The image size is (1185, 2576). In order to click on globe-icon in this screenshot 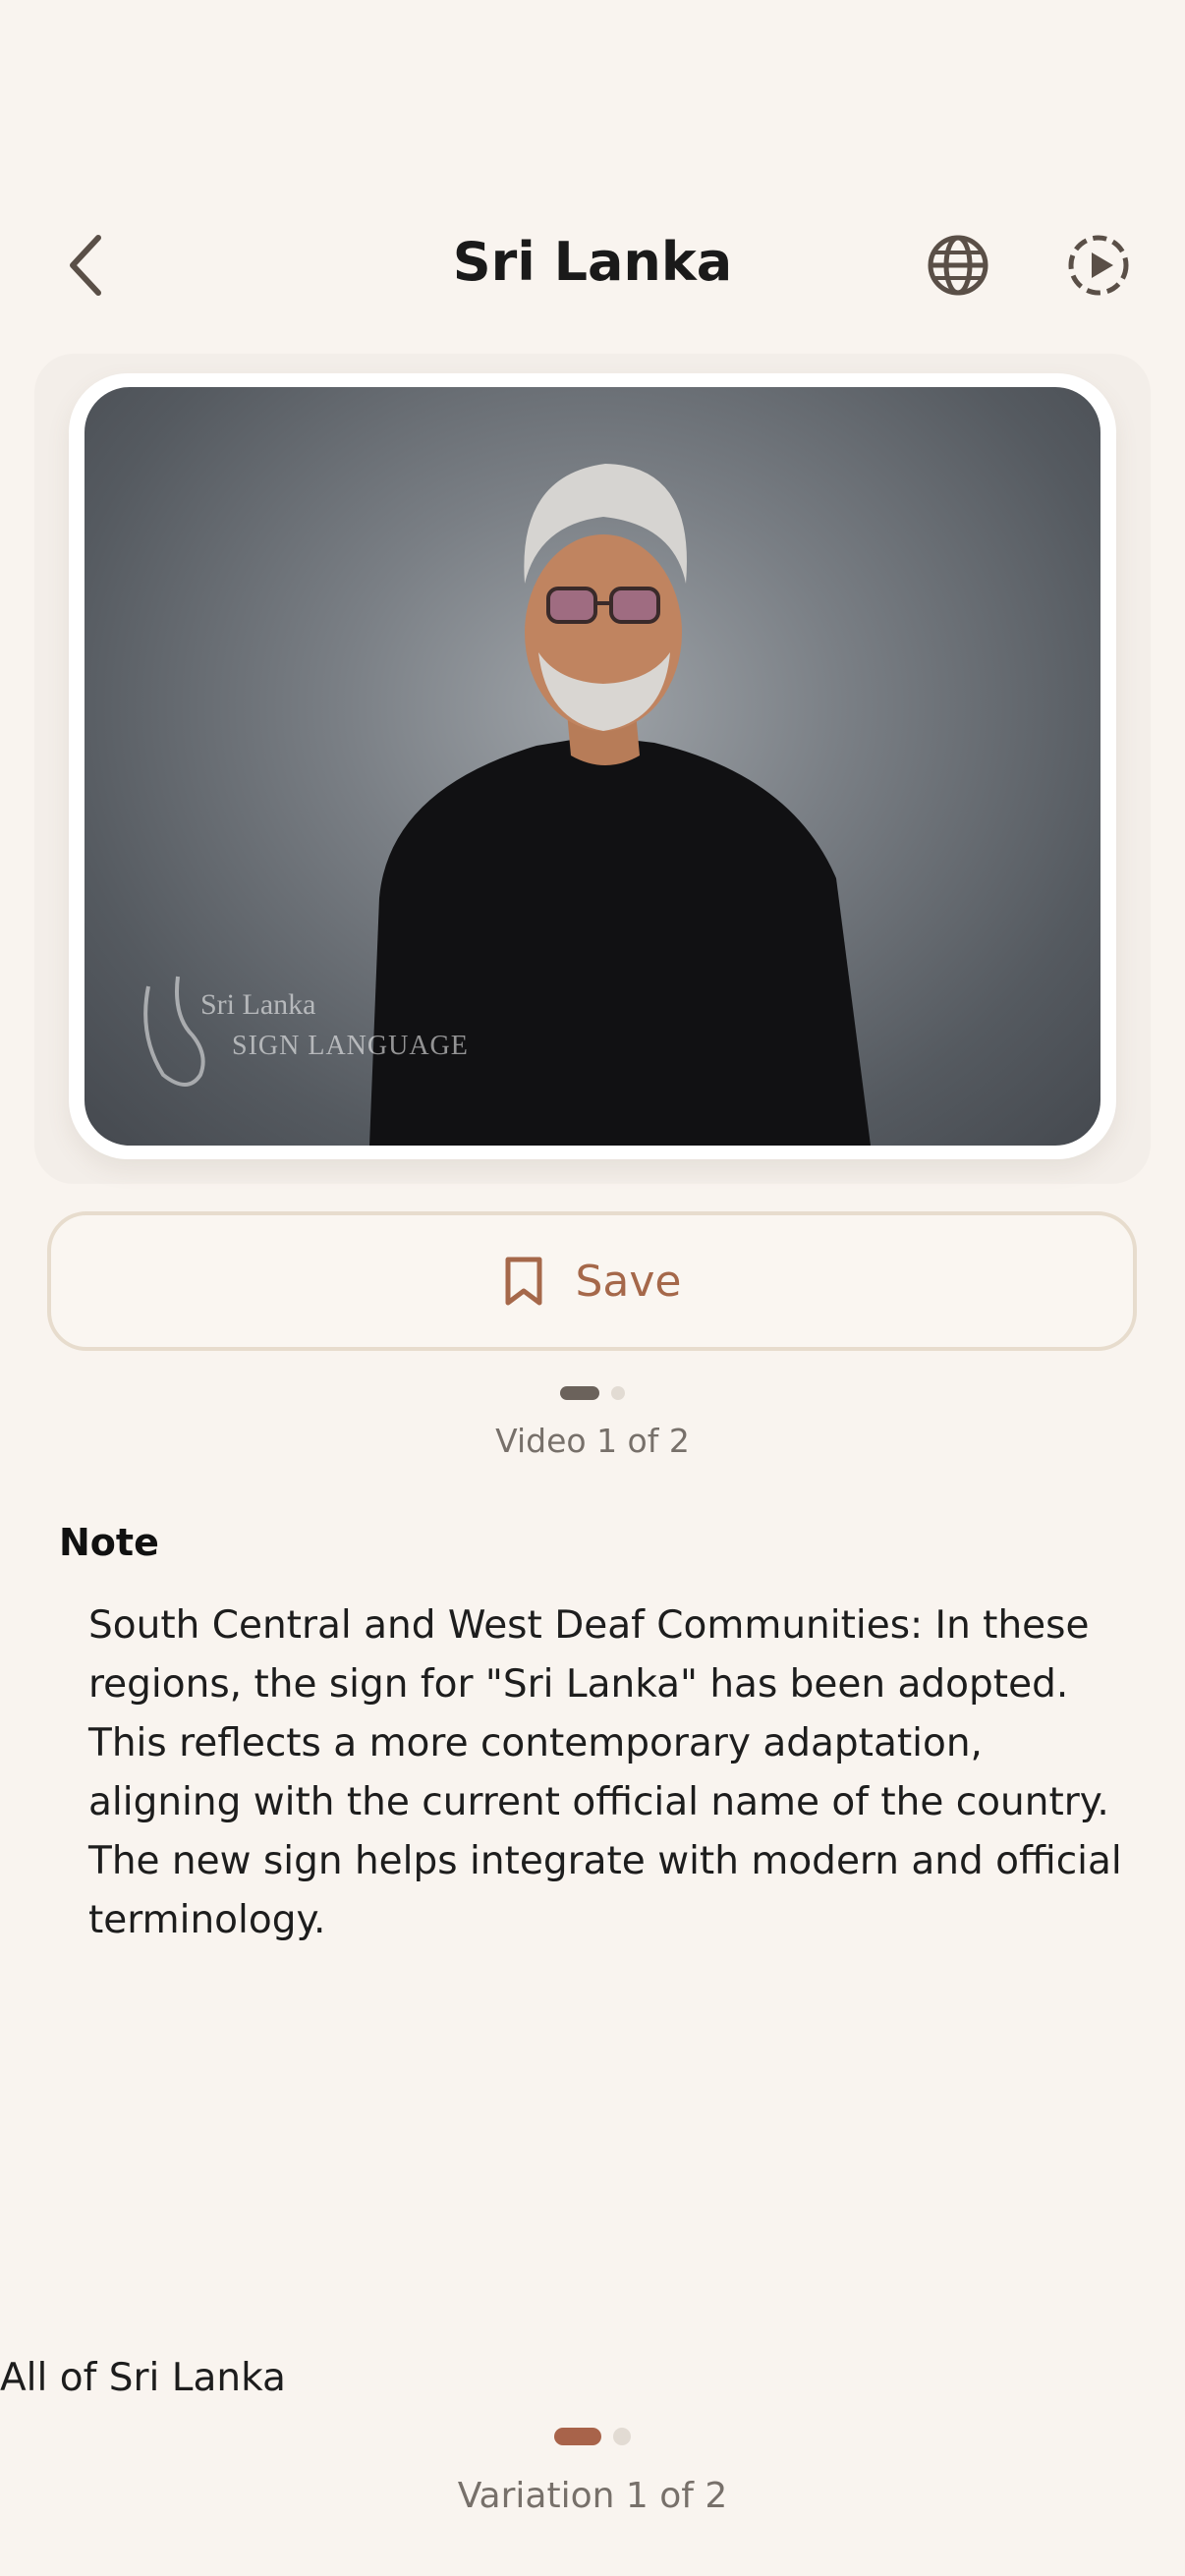, I will do `click(958, 265)`.